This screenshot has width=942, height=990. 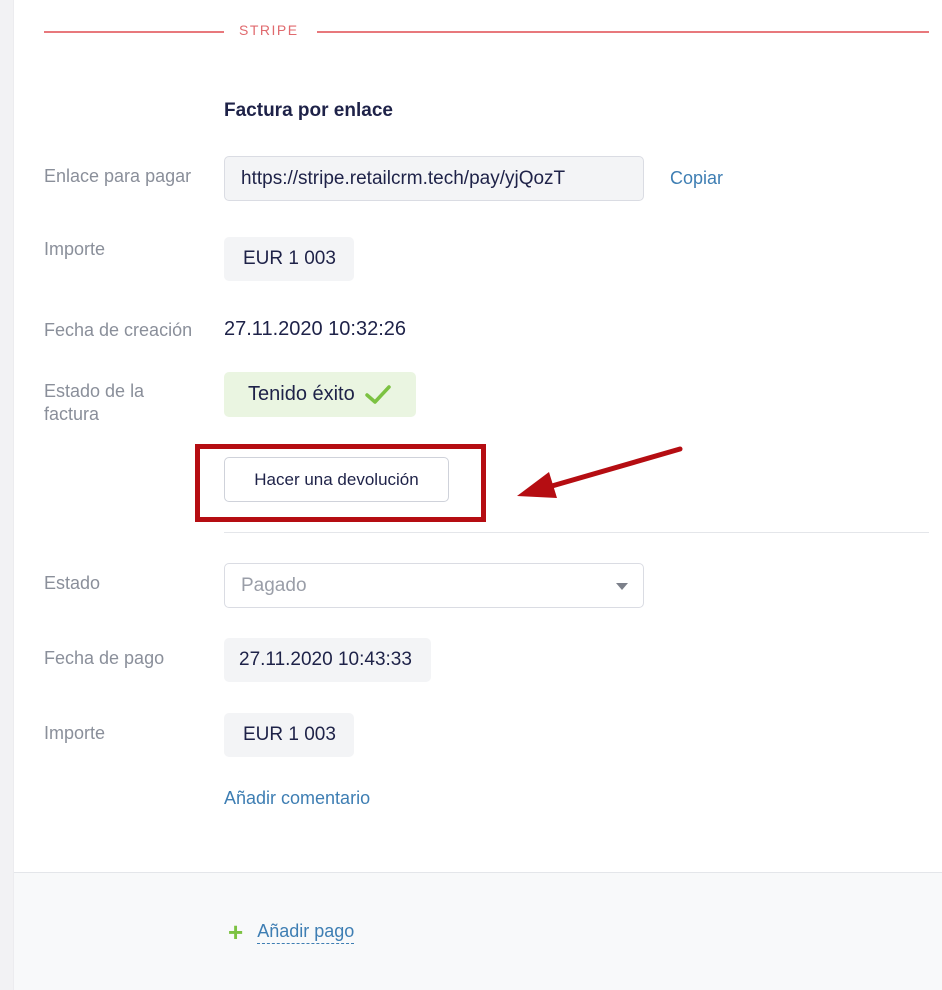 What do you see at coordinates (623, 32) in the screenshot?
I see `section-divider-right` at bounding box center [623, 32].